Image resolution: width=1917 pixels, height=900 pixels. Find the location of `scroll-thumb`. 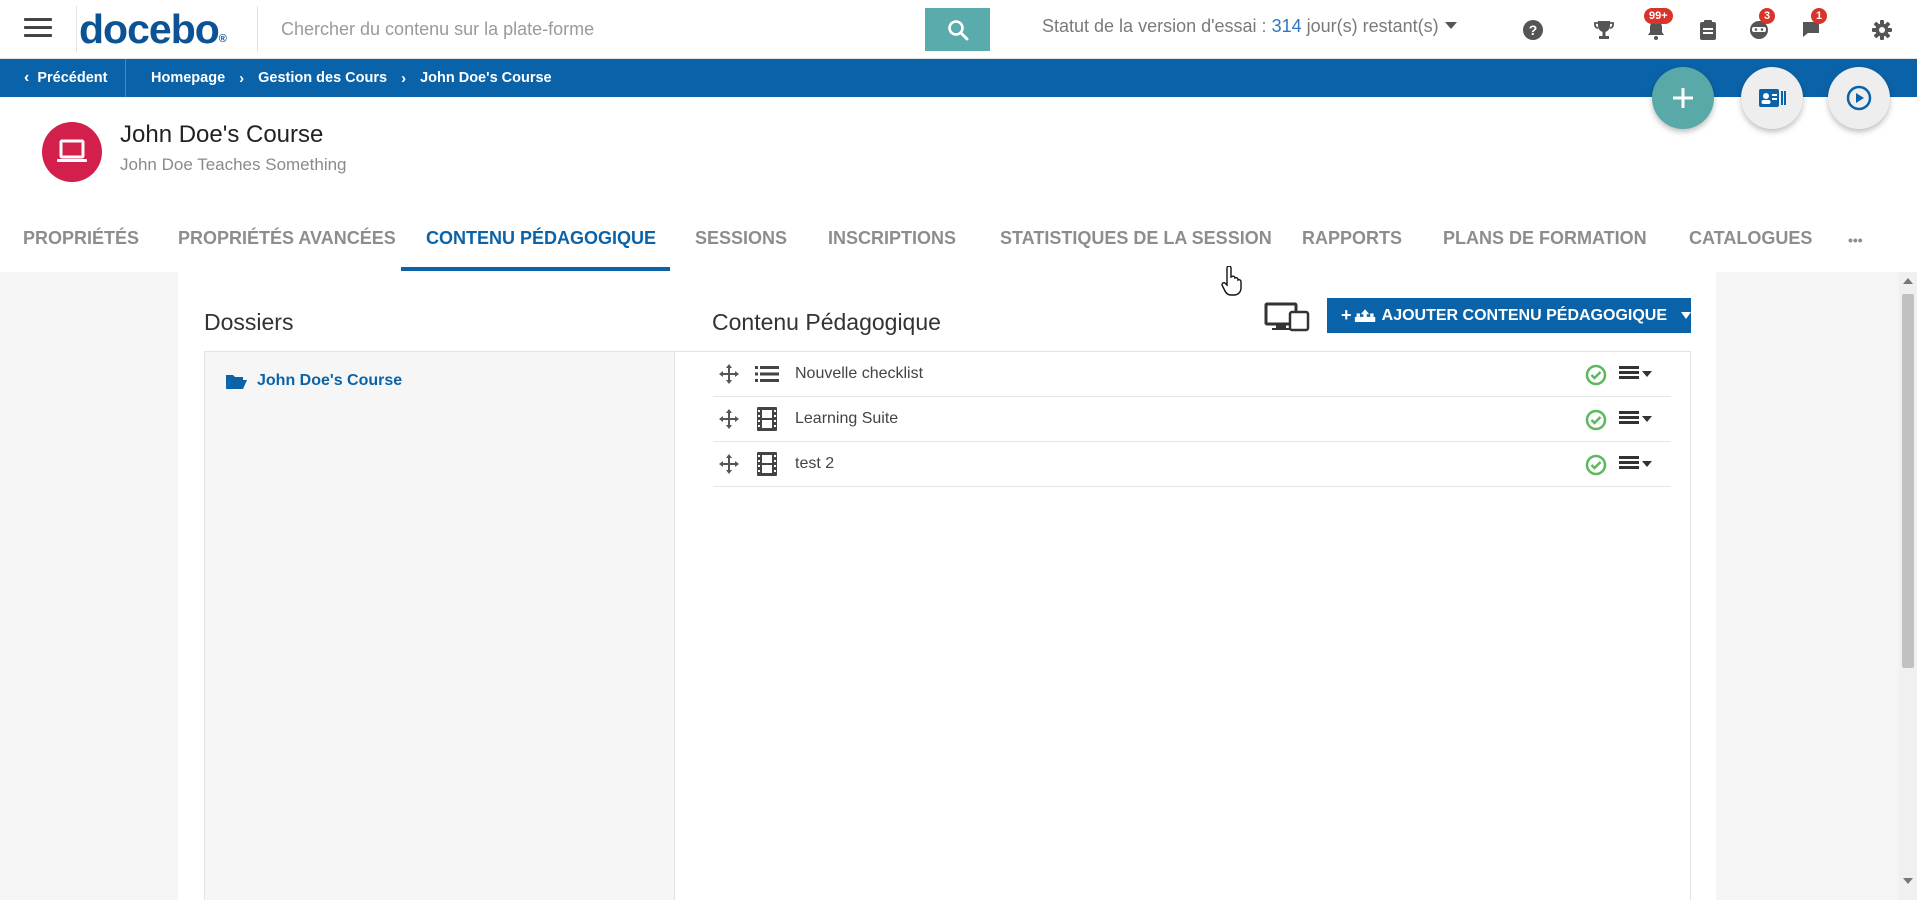

scroll-thumb is located at coordinates (1908, 481).